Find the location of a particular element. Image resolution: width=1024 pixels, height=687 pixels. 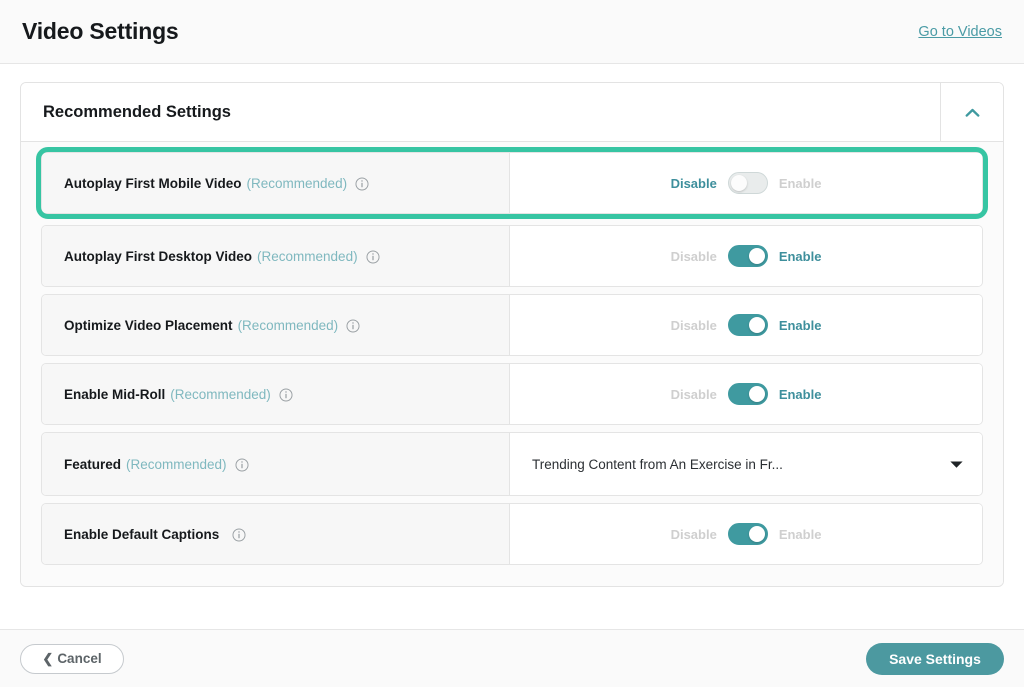

setting-row-wrapper: Enable Default Captions Disable Enable is located at coordinates (512, 534).